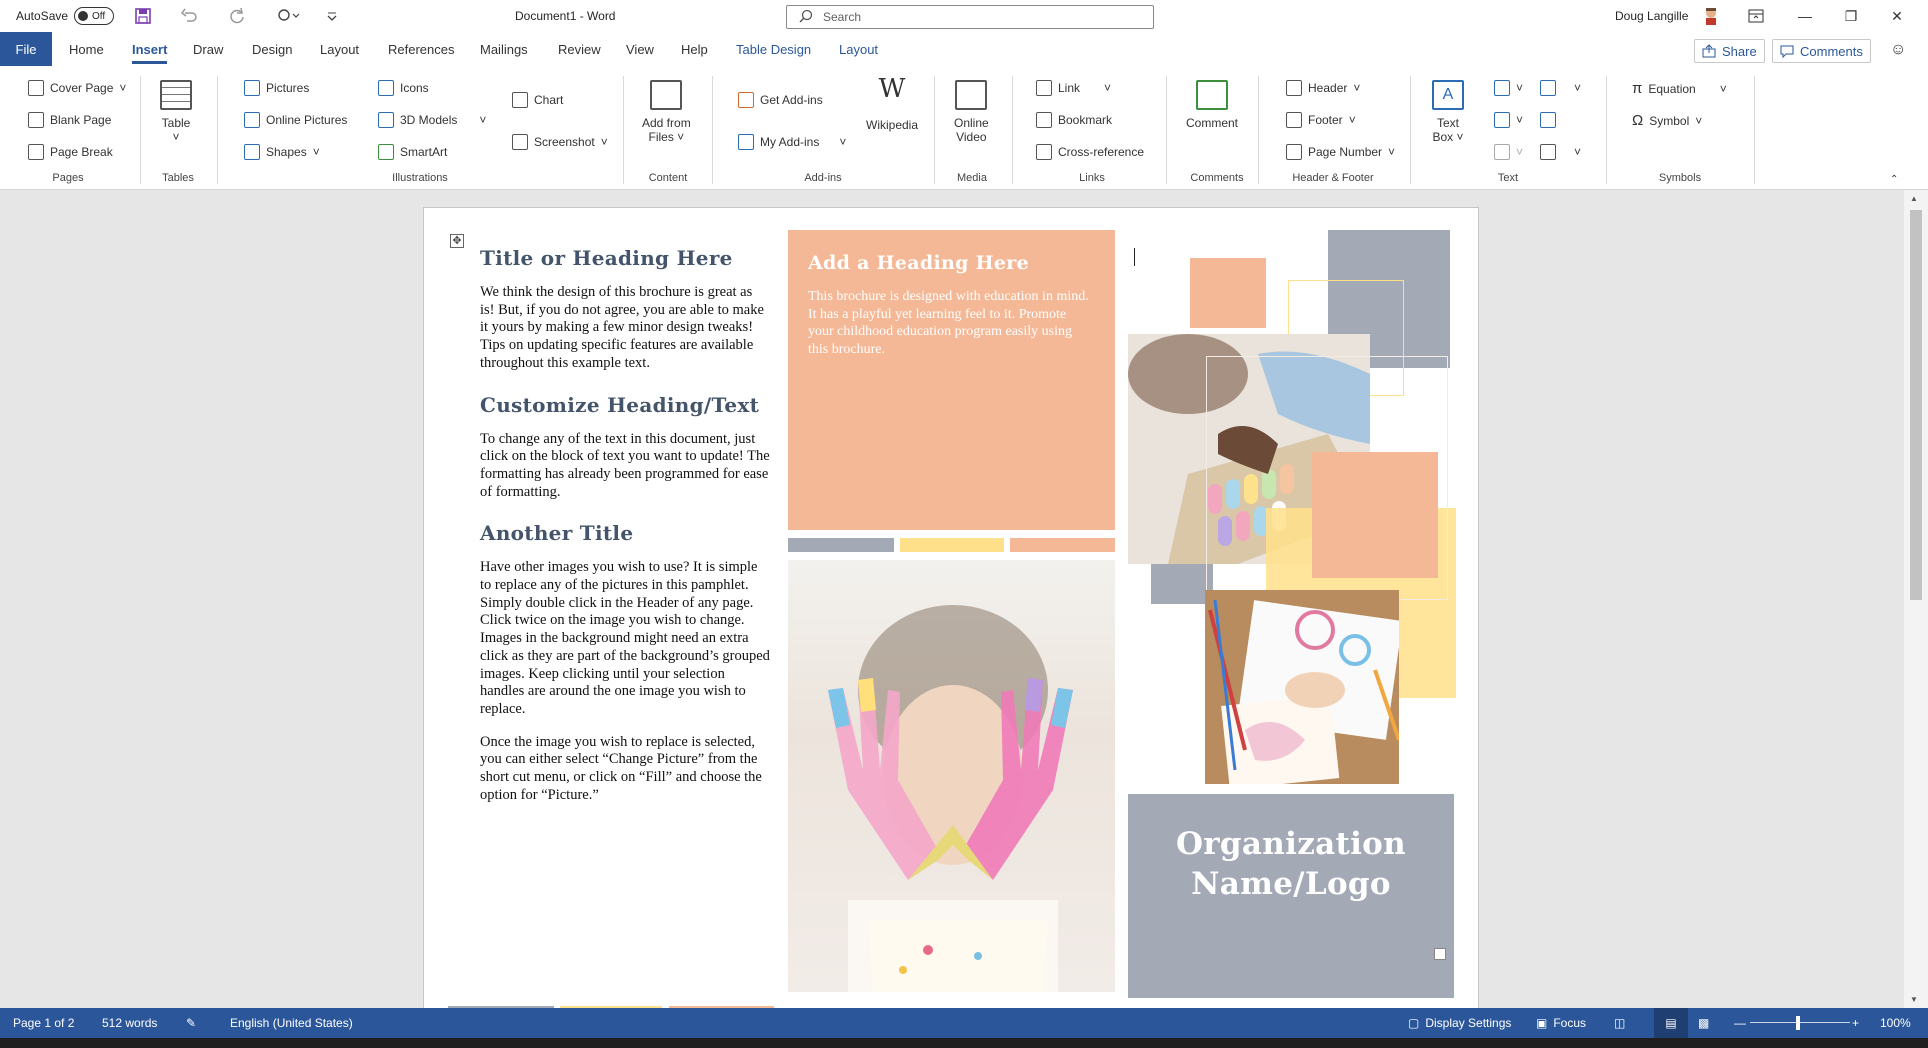 The width and height of the screenshot is (1928, 1048). What do you see at coordinates (1212, 105) in the screenshot?
I see `comment-button: Comment` at bounding box center [1212, 105].